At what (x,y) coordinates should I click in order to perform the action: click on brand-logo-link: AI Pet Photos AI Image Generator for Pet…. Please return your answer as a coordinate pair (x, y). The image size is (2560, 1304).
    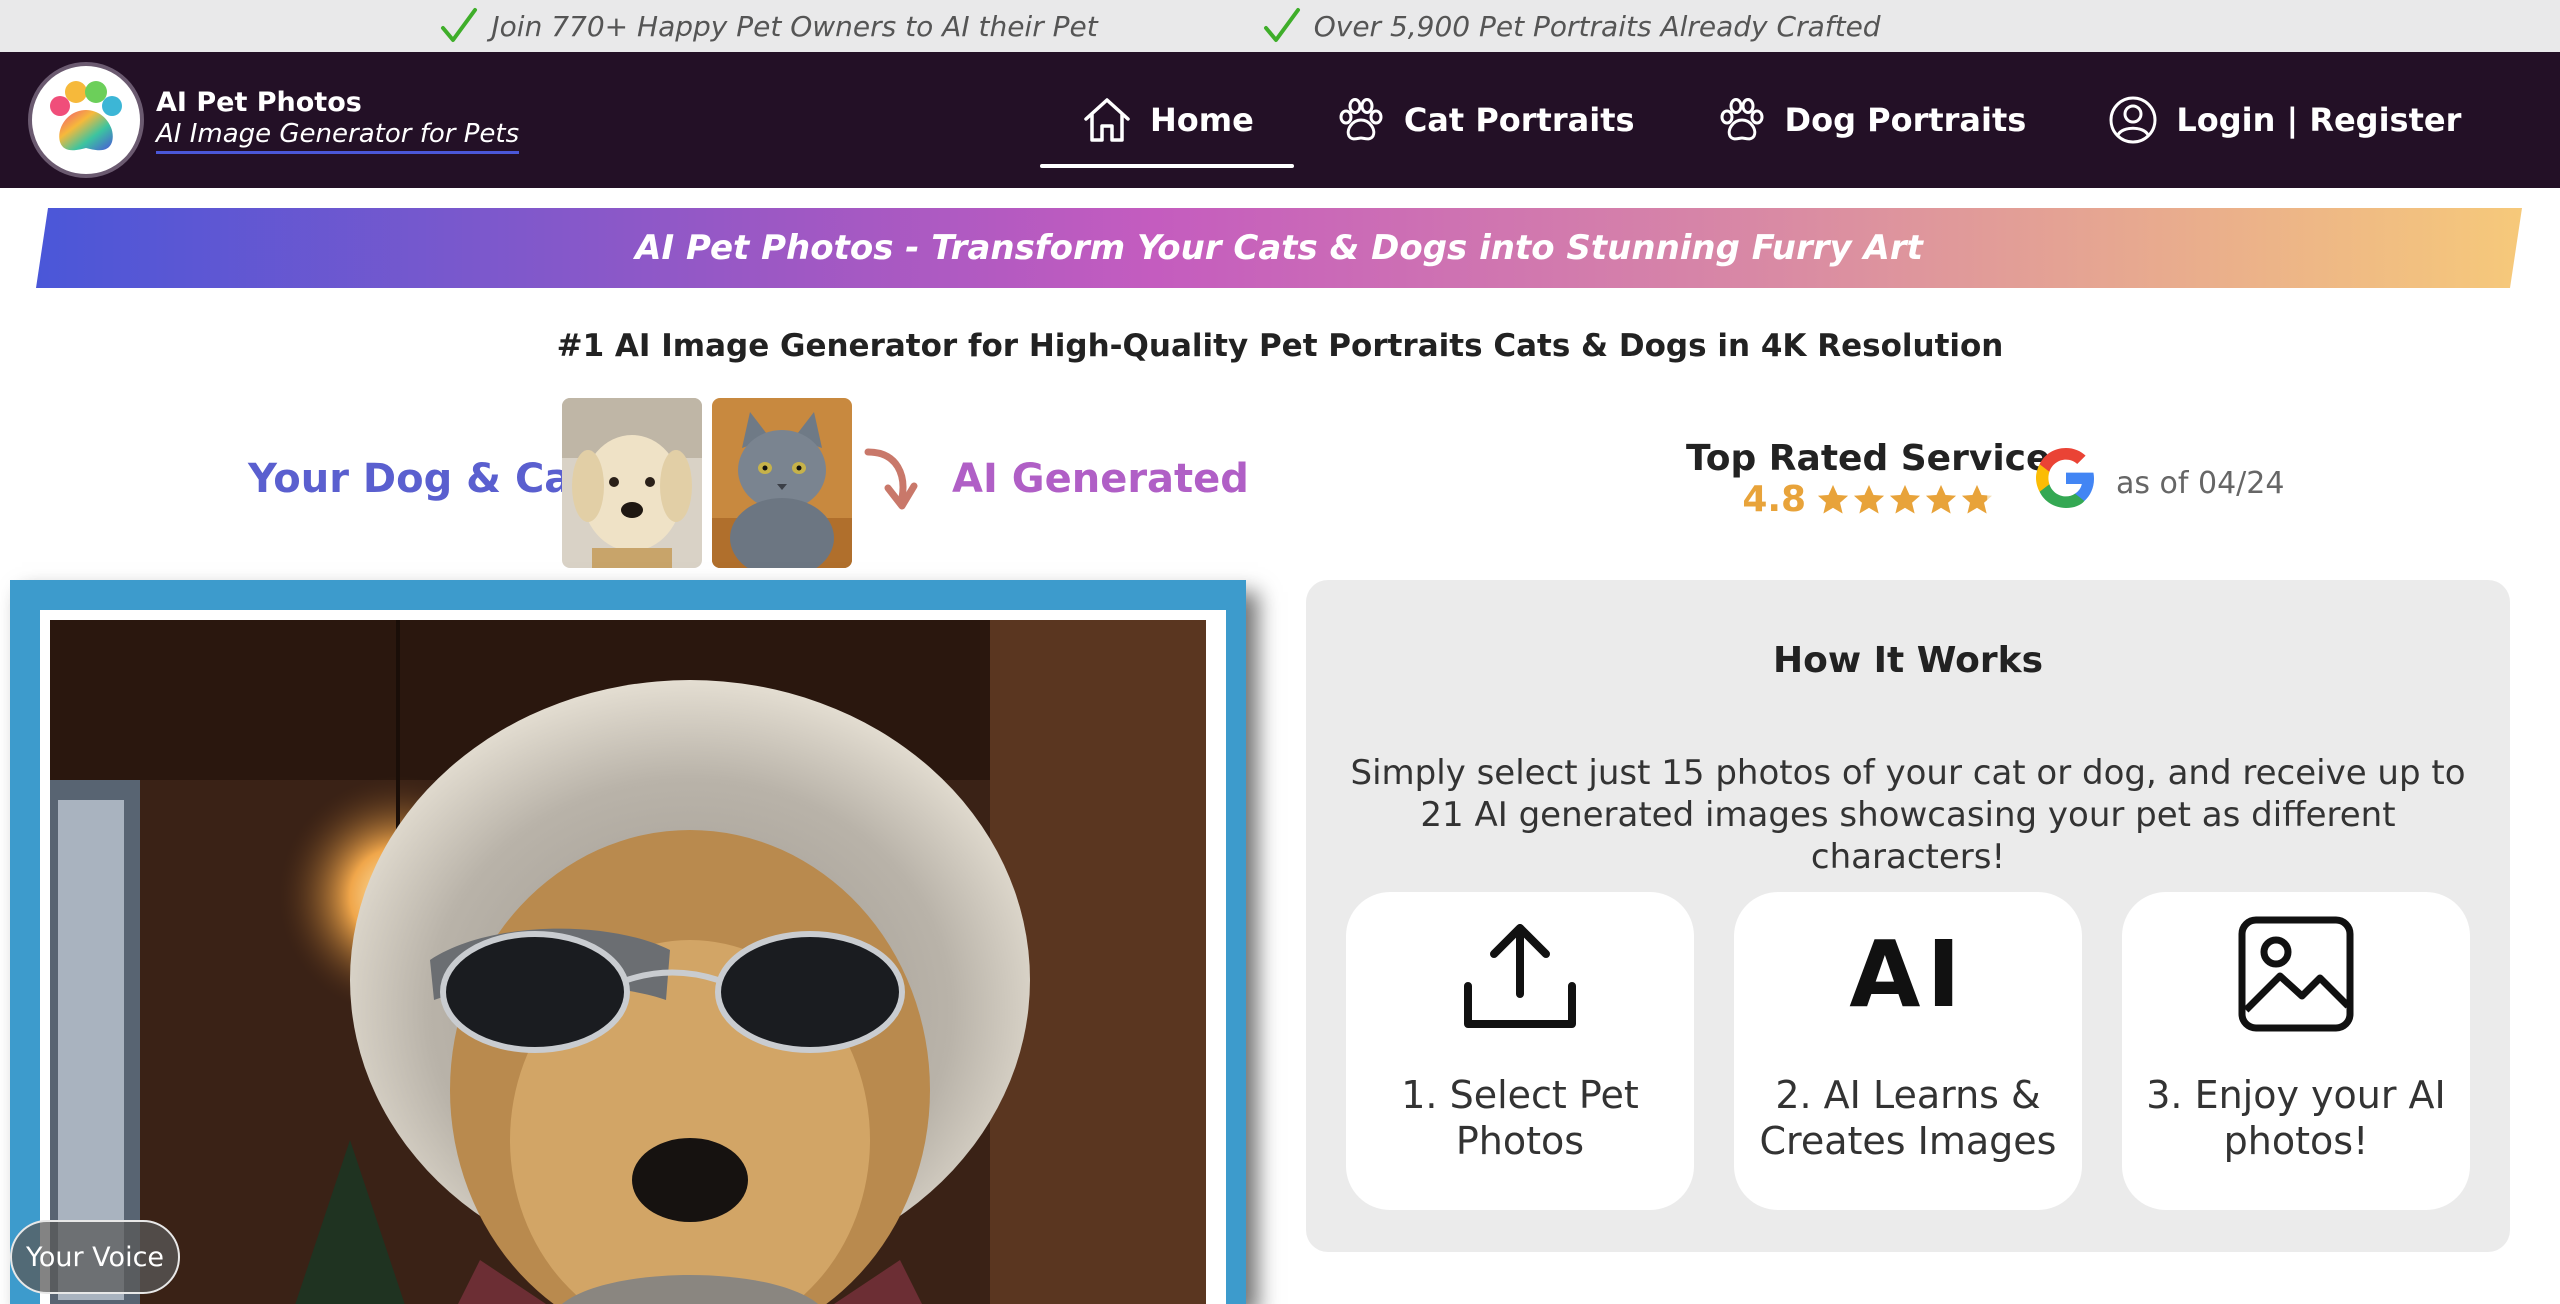
    Looking at the image, I should click on (274, 120).